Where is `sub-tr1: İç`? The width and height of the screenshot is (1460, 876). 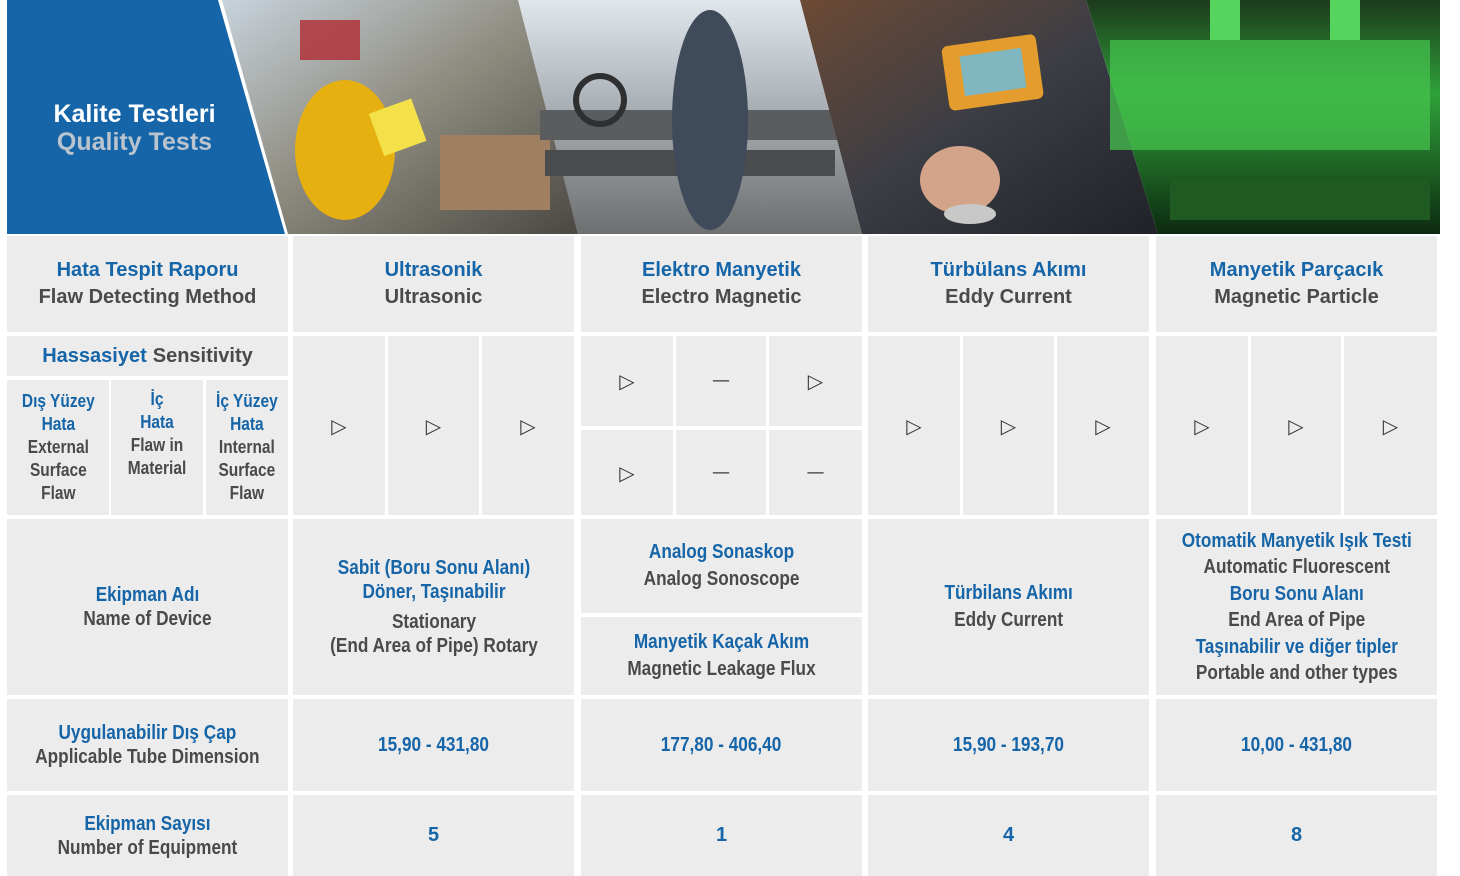
sub-tr1: İç is located at coordinates (157, 399).